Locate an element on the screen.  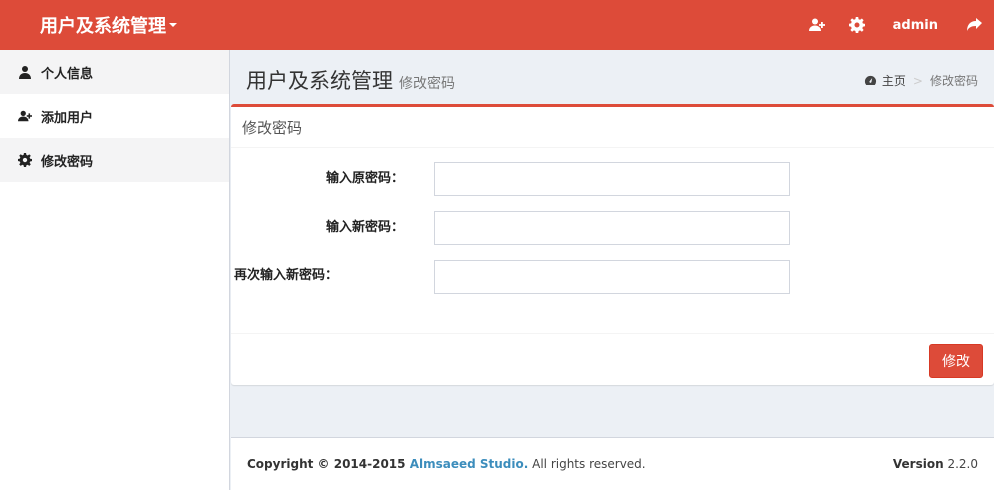
user-name: admin is located at coordinates (915, 25).